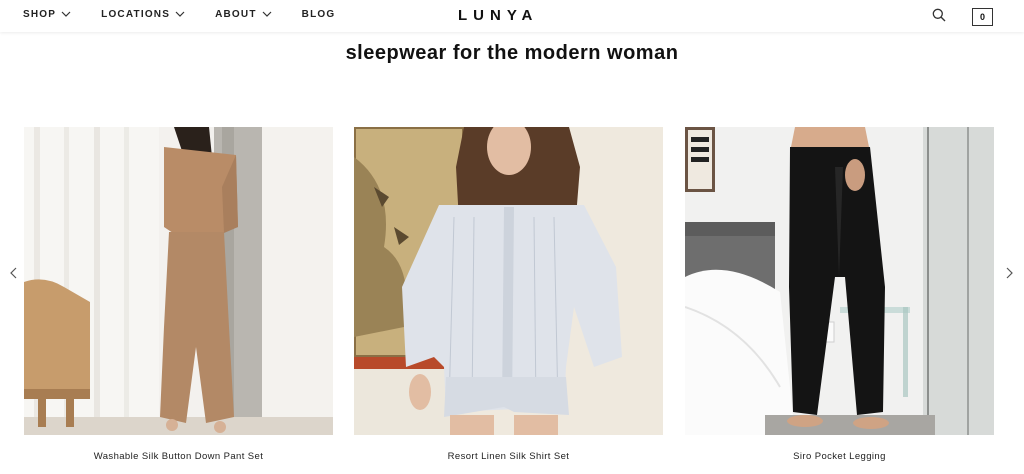  I want to click on cart-button: 0, so click(982, 17).